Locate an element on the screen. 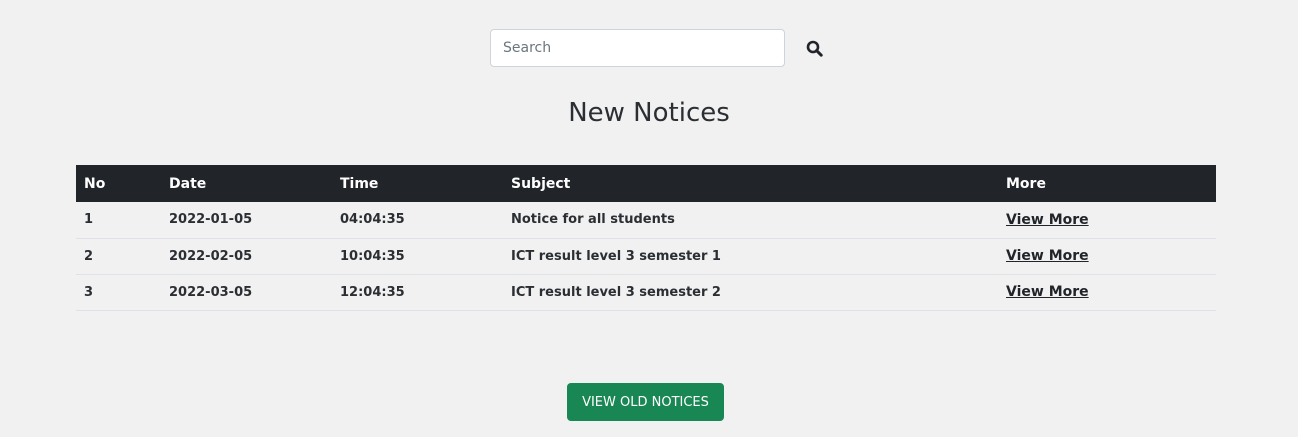  cell-time: 12:04:35 is located at coordinates (417, 292).